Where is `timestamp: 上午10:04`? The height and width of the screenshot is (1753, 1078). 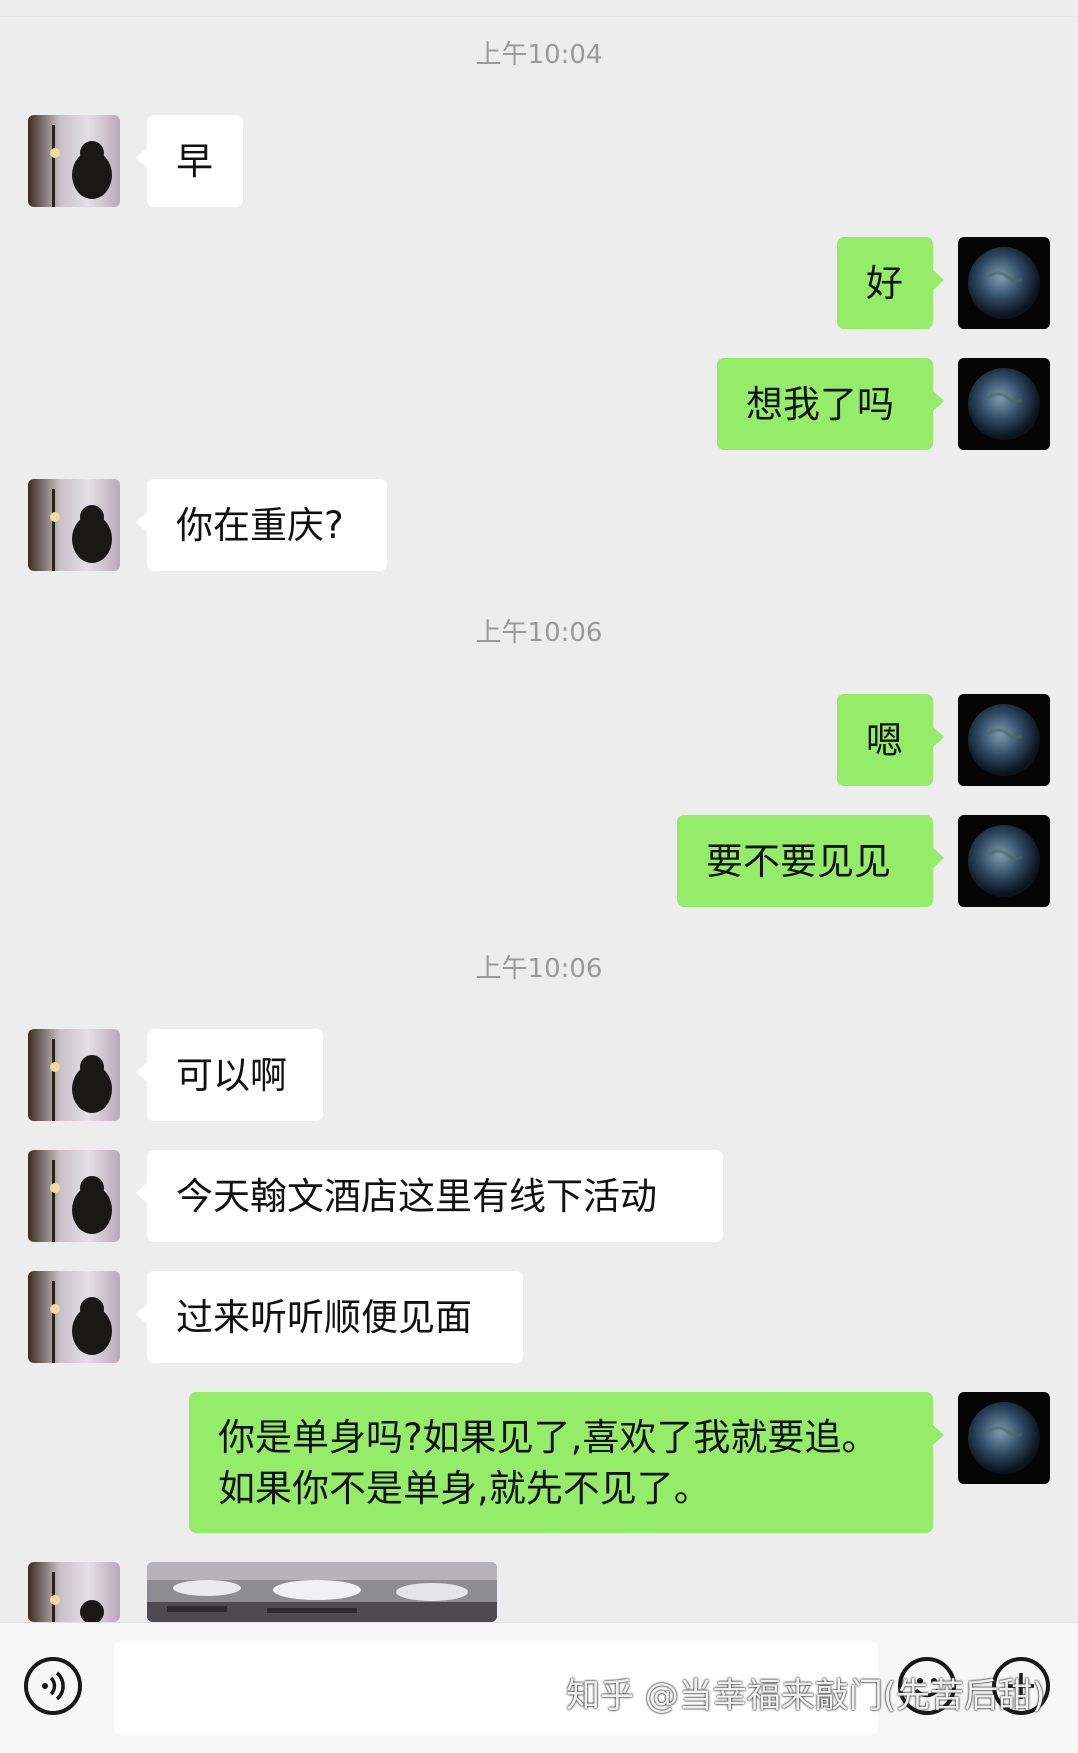 timestamp: 上午10:04 is located at coordinates (539, 55).